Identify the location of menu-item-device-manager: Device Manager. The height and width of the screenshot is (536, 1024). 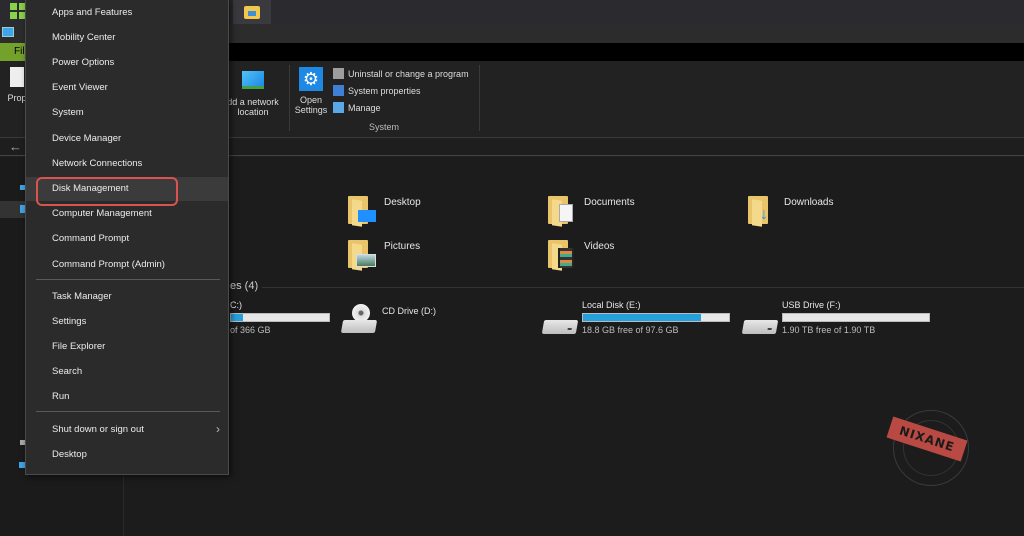
(127, 139).